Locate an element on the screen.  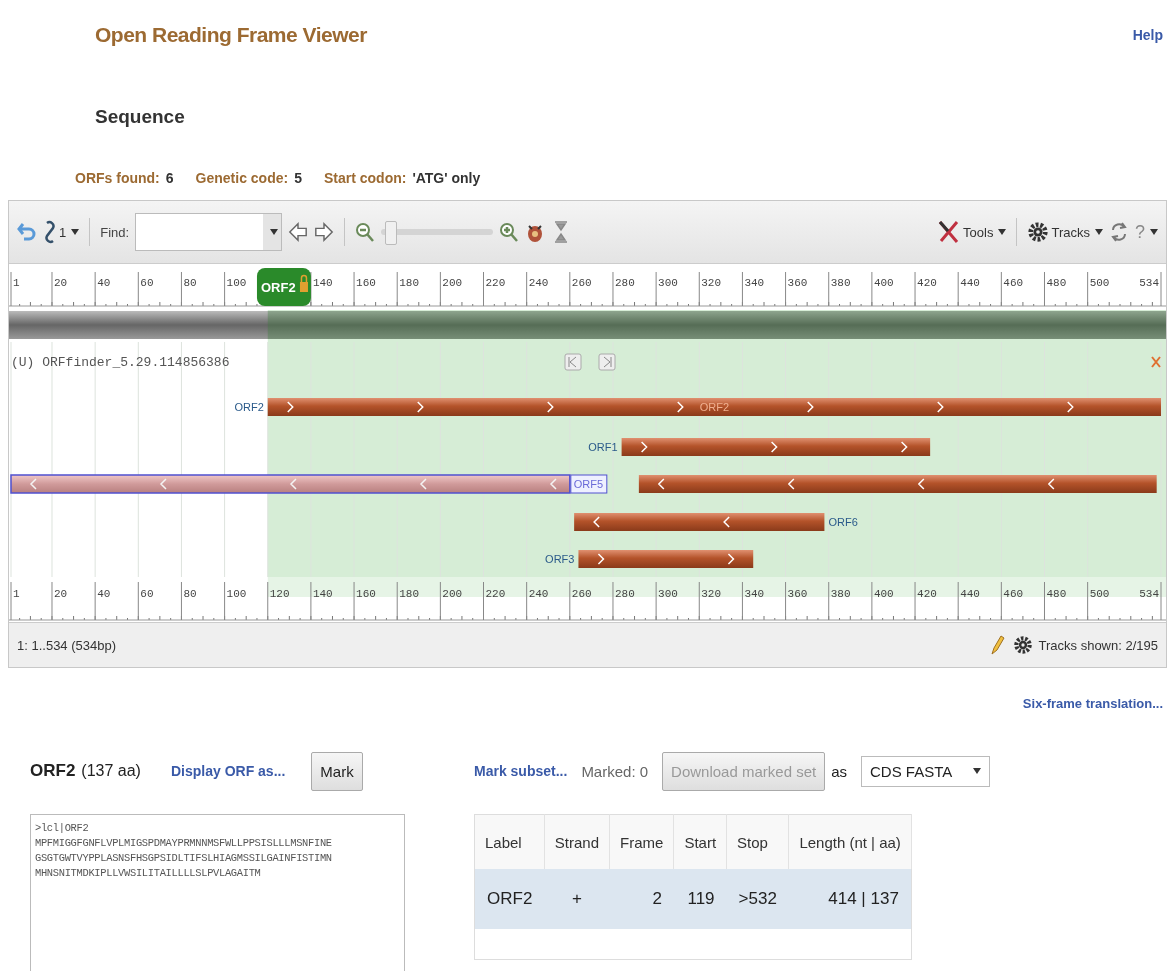
summary-value: 6 is located at coordinates (169, 178).